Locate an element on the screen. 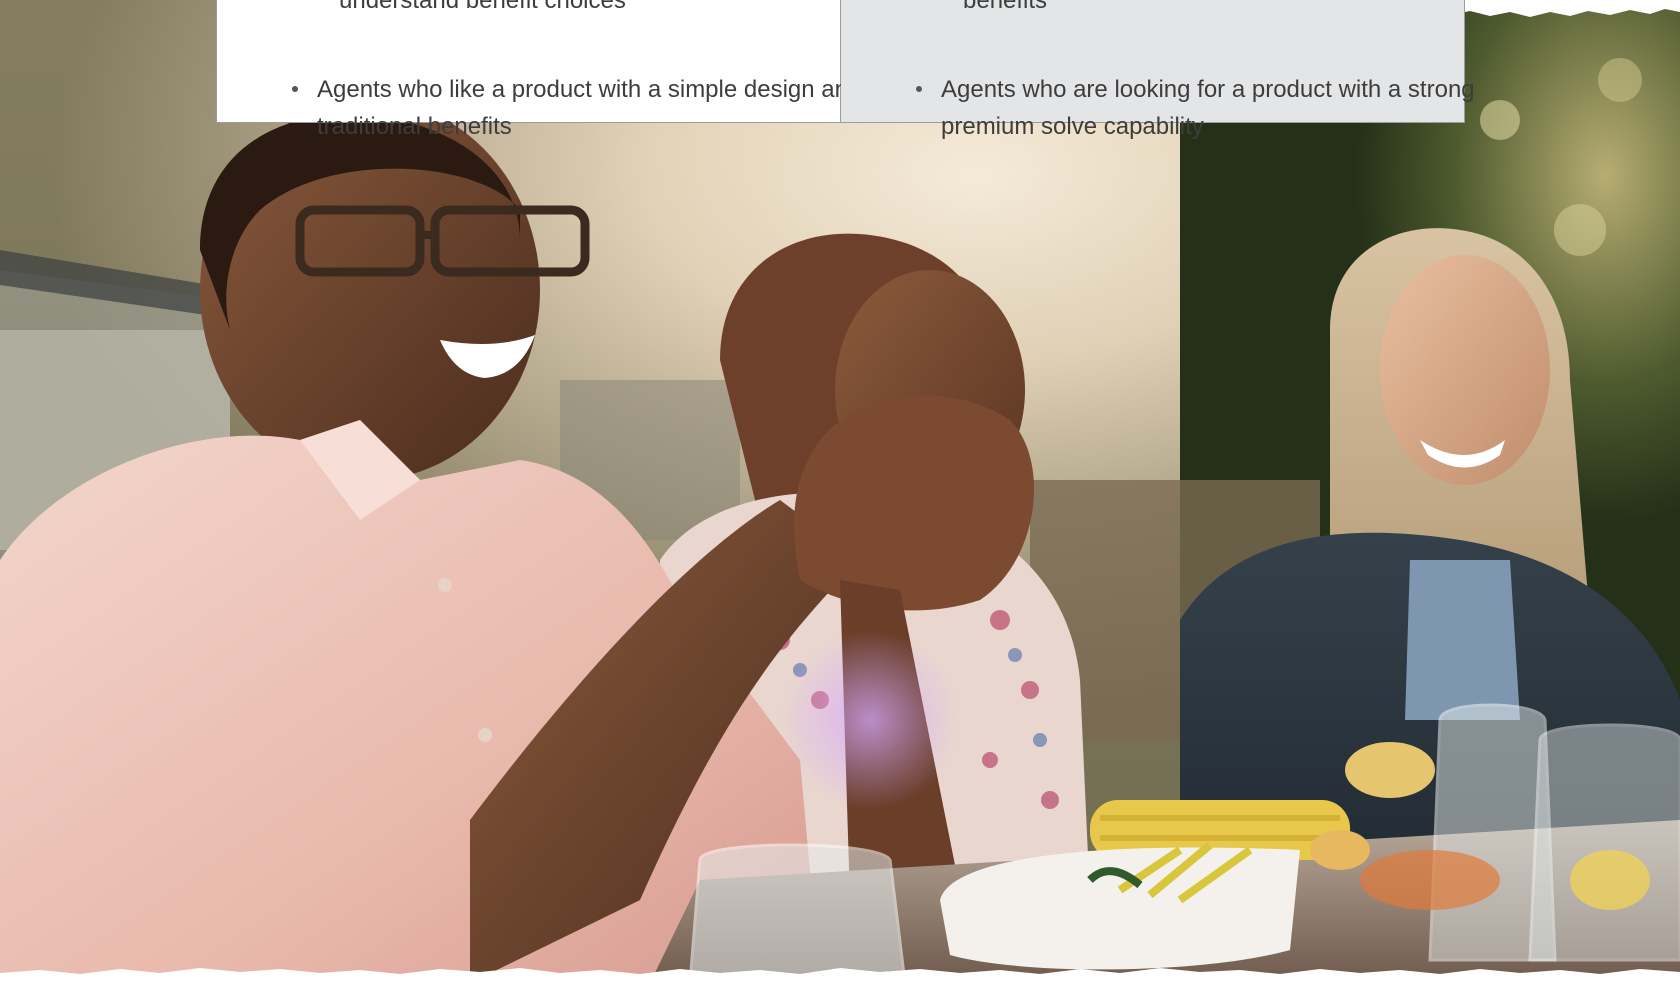  list-item: understand benefit choices is located at coordinates (613, 9).